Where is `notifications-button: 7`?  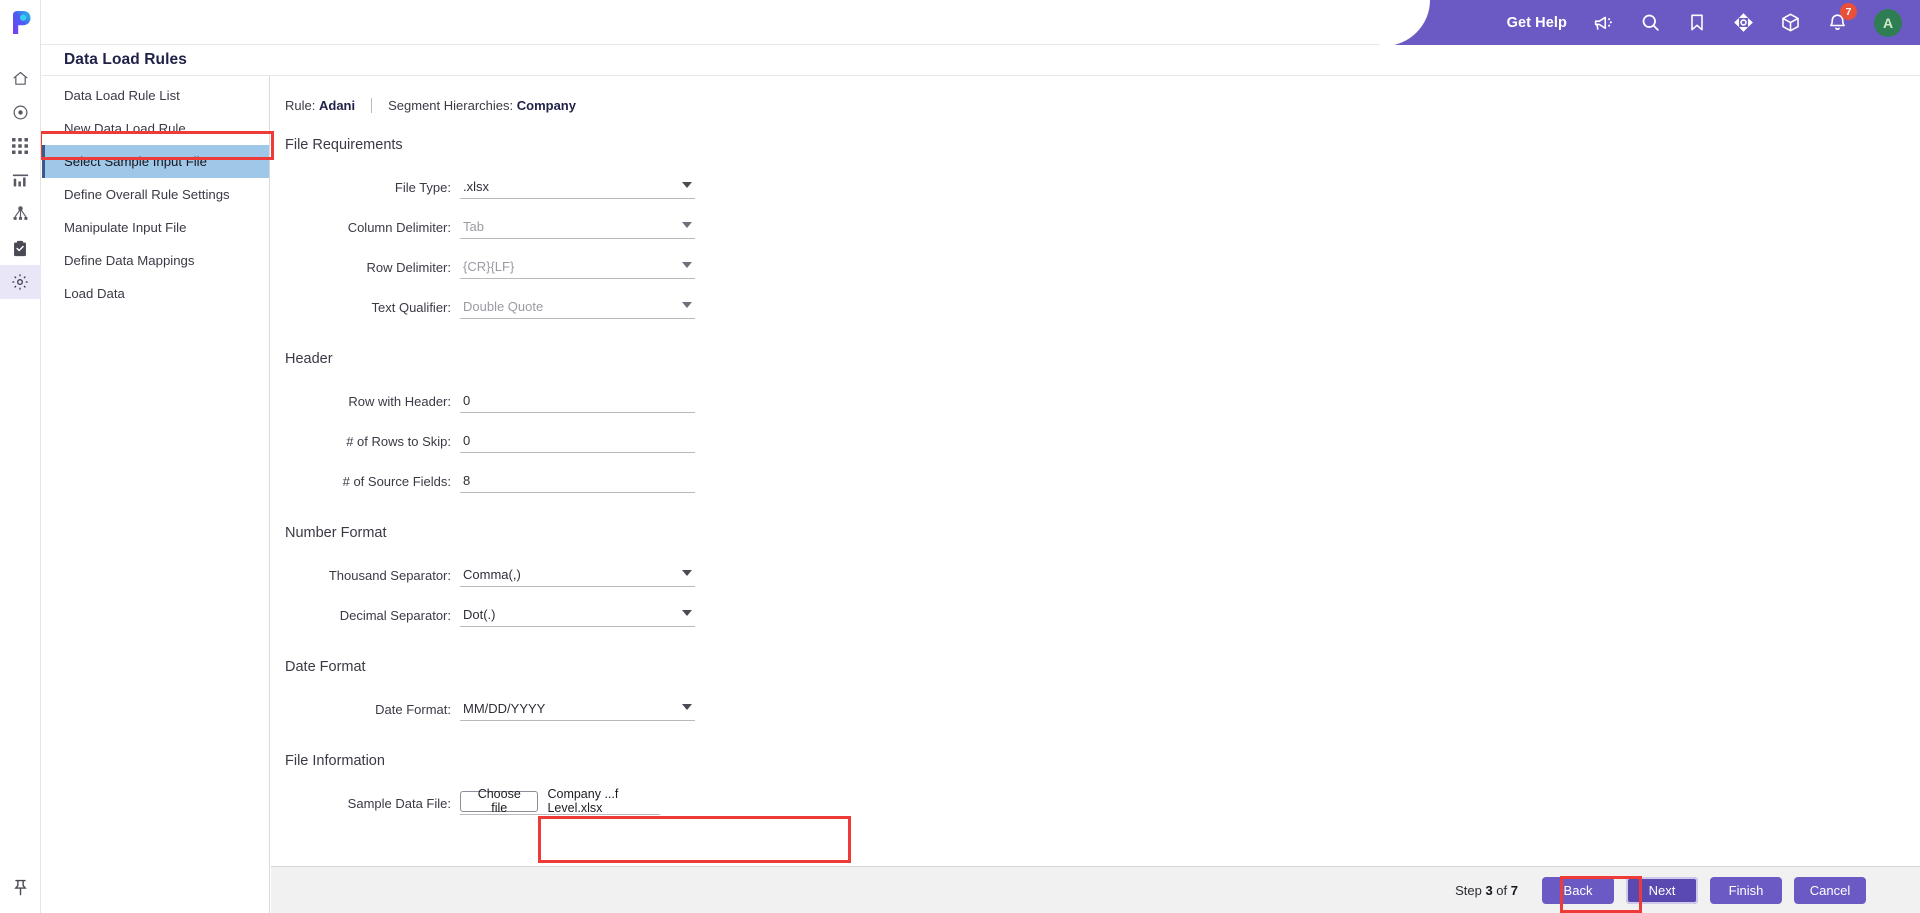 notifications-button: 7 is located at coordinates (1842, 18).